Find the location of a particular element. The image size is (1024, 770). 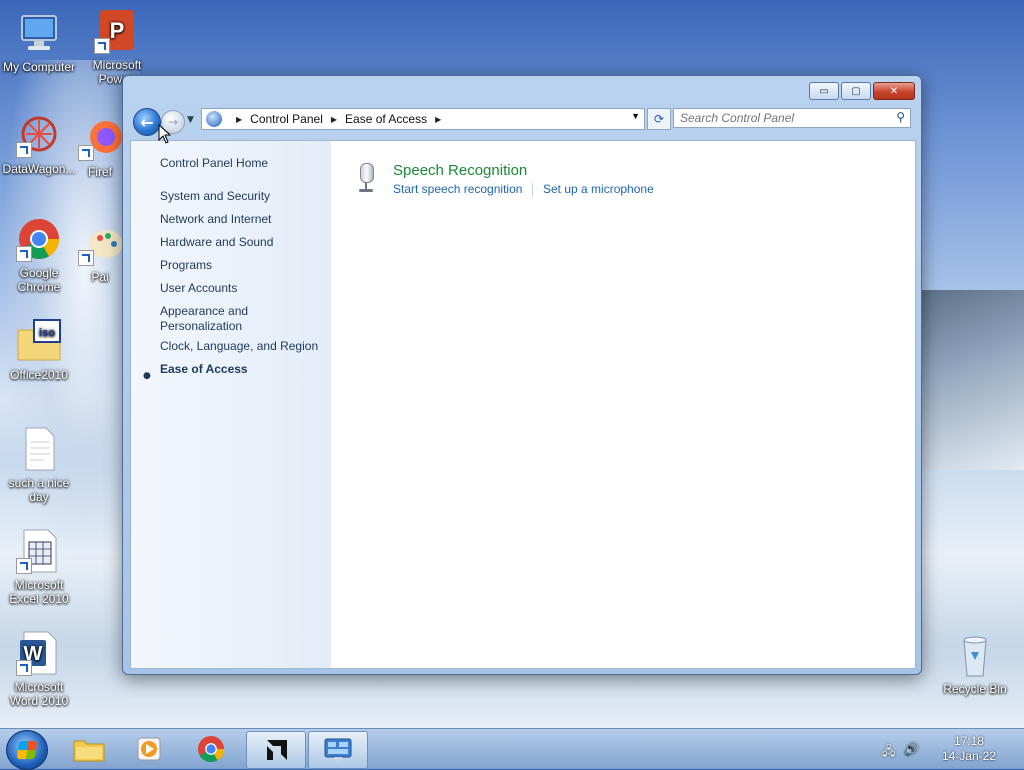

desktop-icon-excel: Microsoft Excel 2010 is located at coordinates (39, 567).